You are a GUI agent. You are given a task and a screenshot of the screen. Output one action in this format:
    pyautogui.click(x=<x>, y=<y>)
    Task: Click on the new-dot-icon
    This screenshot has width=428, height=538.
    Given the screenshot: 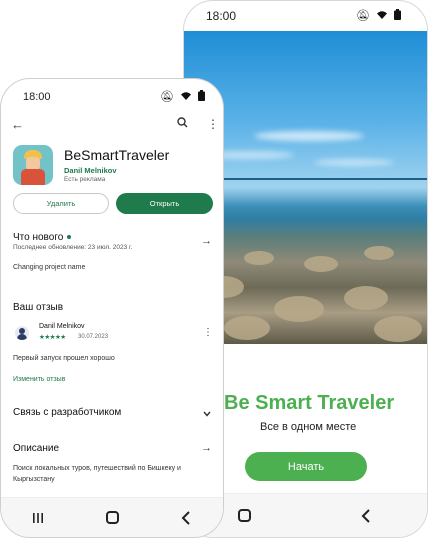 What is the action you would take?
    pyautogui.click(x=69, y=237)
    